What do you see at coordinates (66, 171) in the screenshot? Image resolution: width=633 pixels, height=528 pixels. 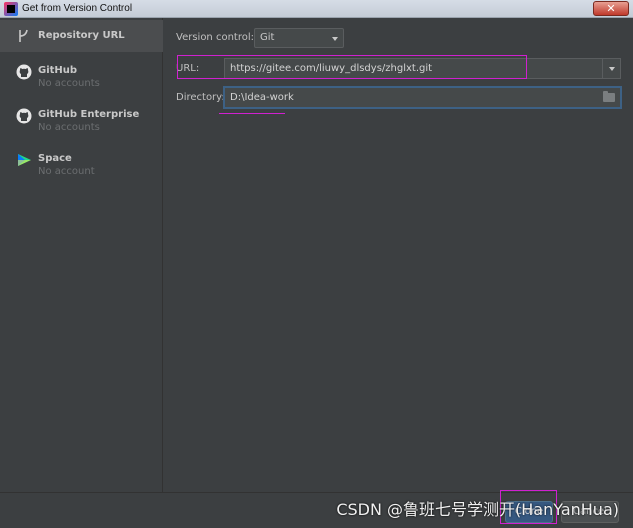 I see `sidebar-item-status: No account` at bounding box center [66, 171].